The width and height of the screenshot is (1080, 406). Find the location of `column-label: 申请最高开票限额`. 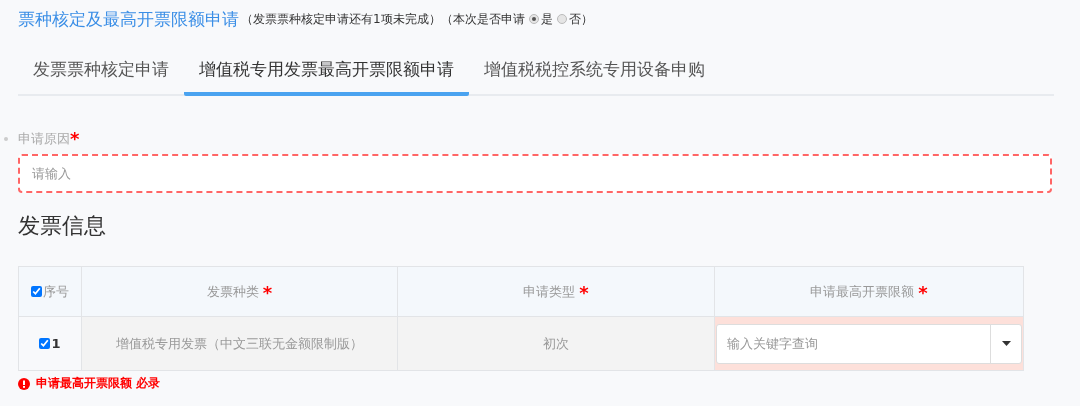

column-label: 申请最高开票限额 is located at coordinates (862, 291).